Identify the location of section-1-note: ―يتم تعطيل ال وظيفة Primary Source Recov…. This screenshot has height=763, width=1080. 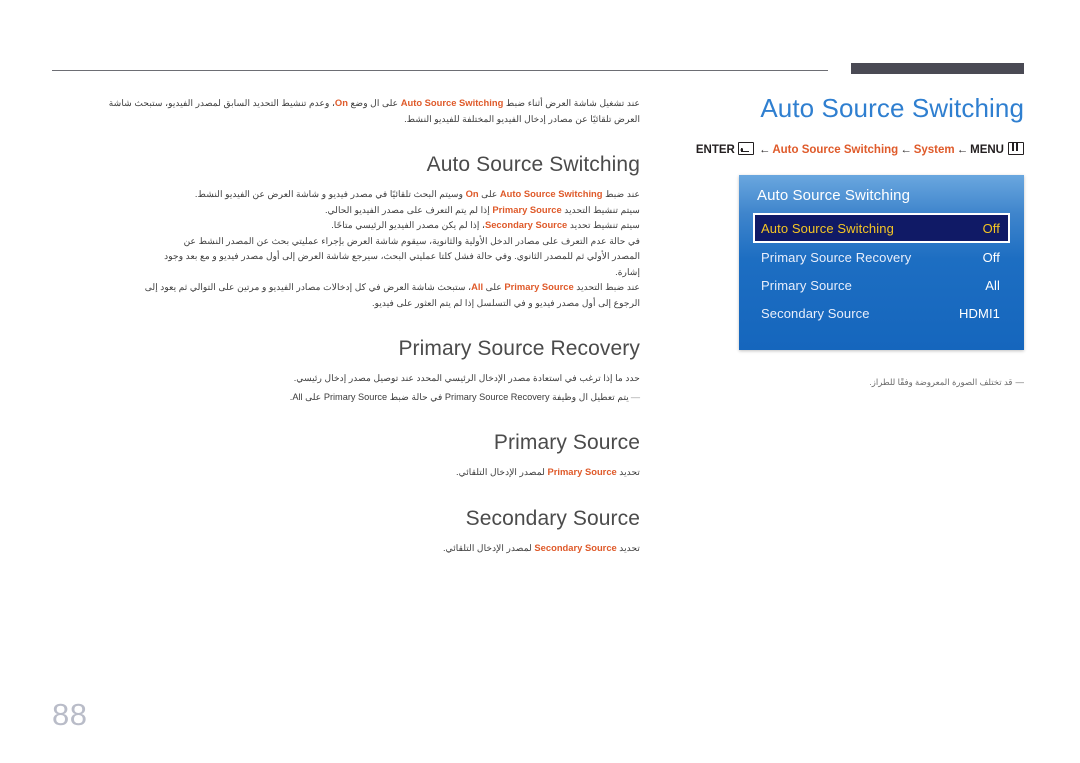
(346, 397).